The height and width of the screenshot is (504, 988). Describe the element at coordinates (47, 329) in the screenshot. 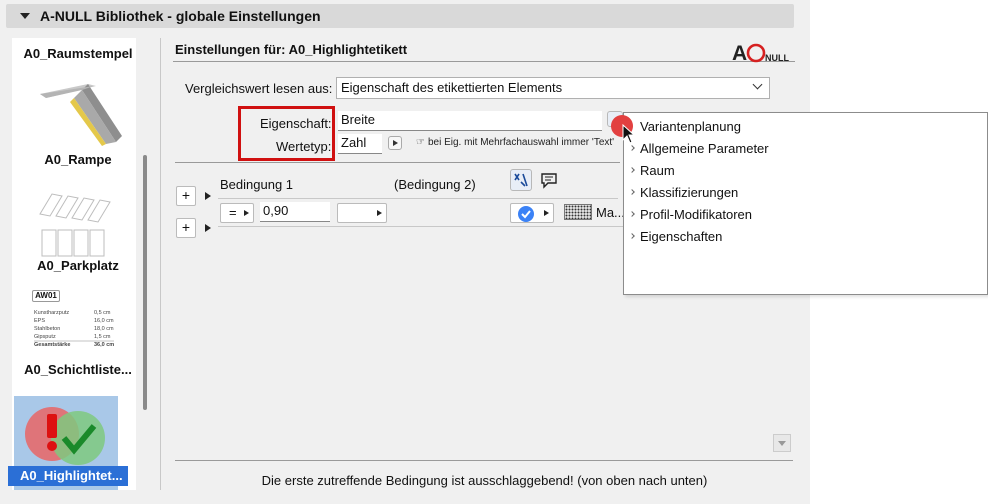

I see `svg-text: Stahlbeton` at that location.